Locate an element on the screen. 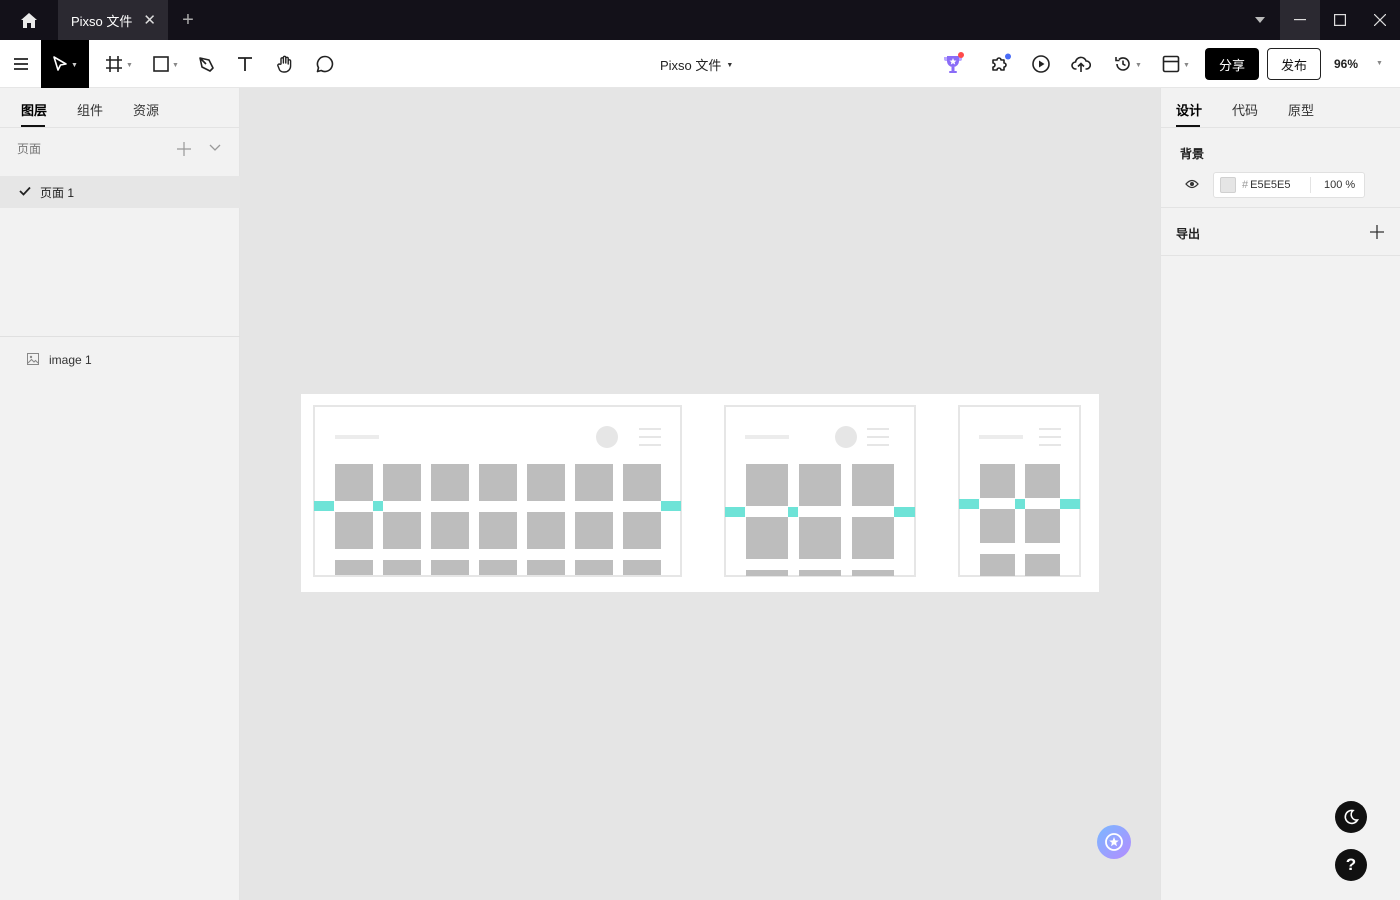 The height and width of the screenshot is (900, 1400). frame-tool-icon is located at coordinates (114, 64).